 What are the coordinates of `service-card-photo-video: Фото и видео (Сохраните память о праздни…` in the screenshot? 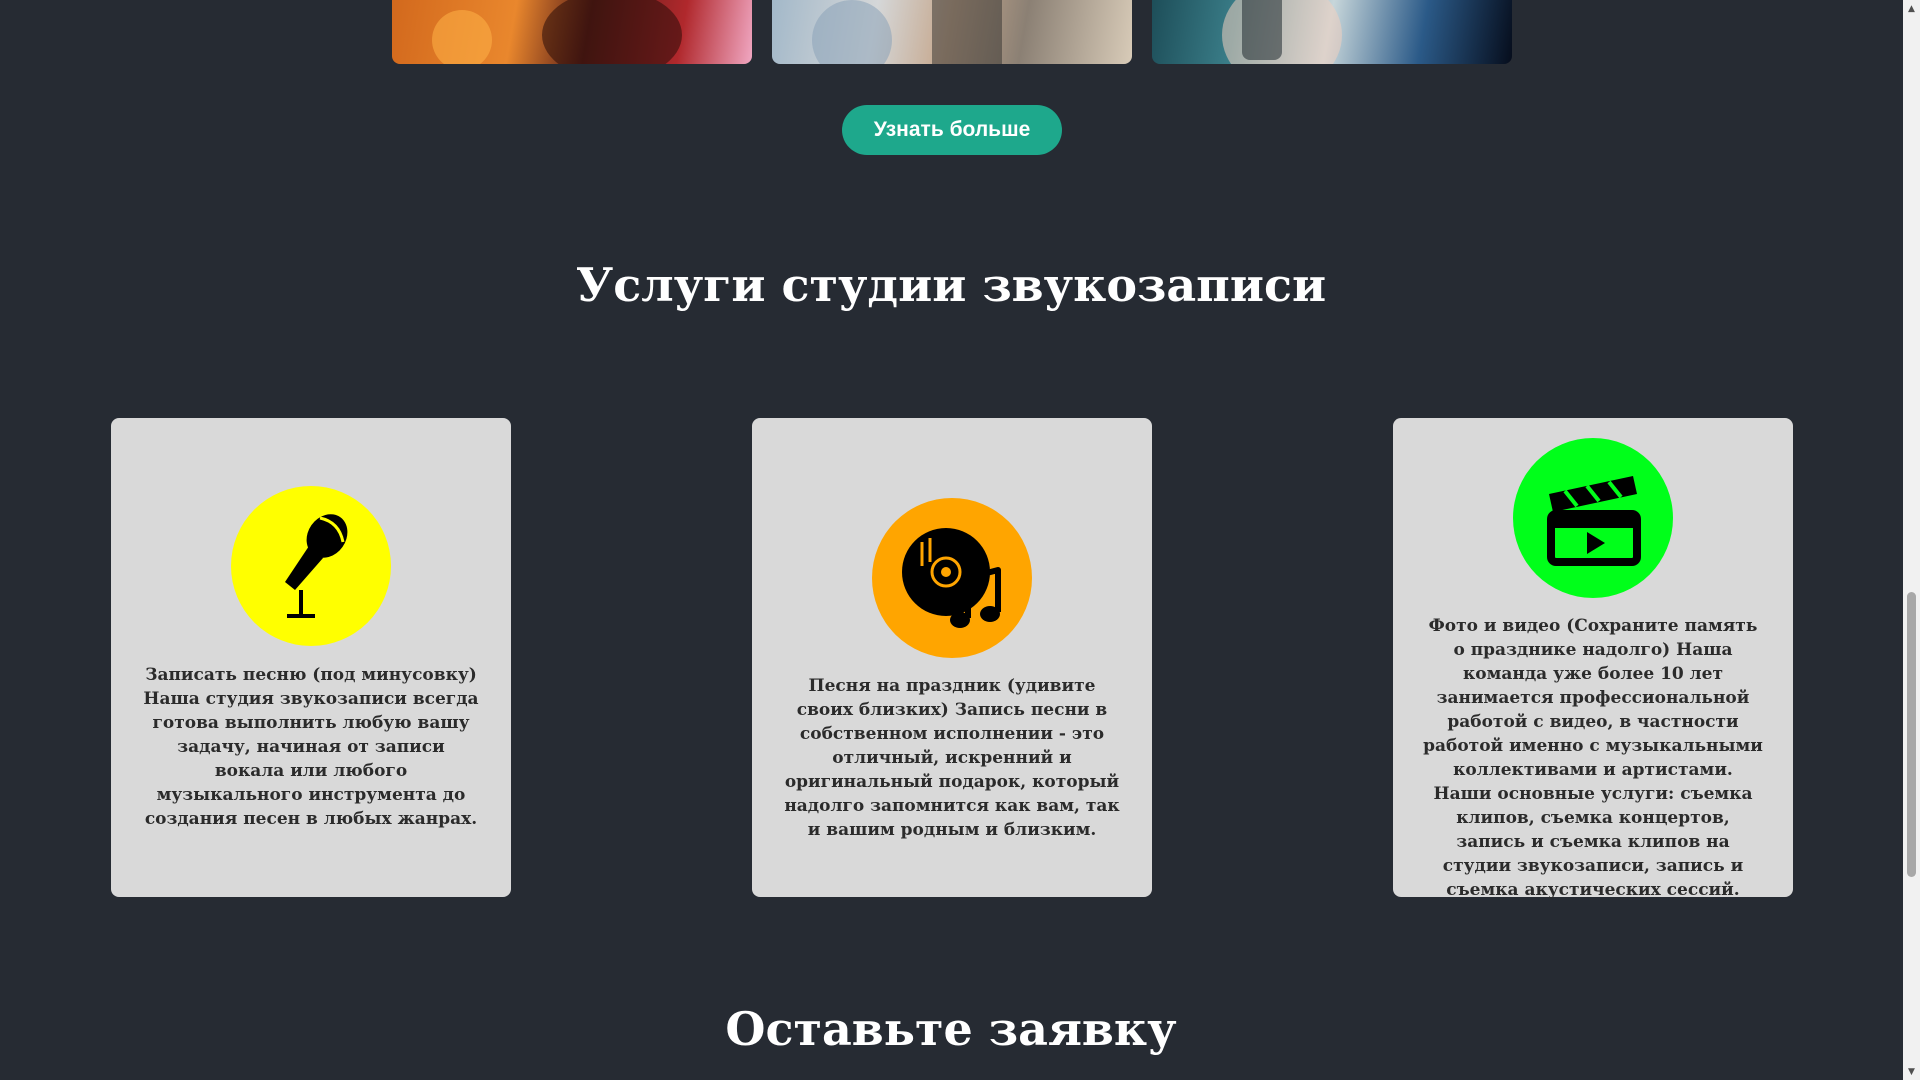 It's located at (1593, 659).